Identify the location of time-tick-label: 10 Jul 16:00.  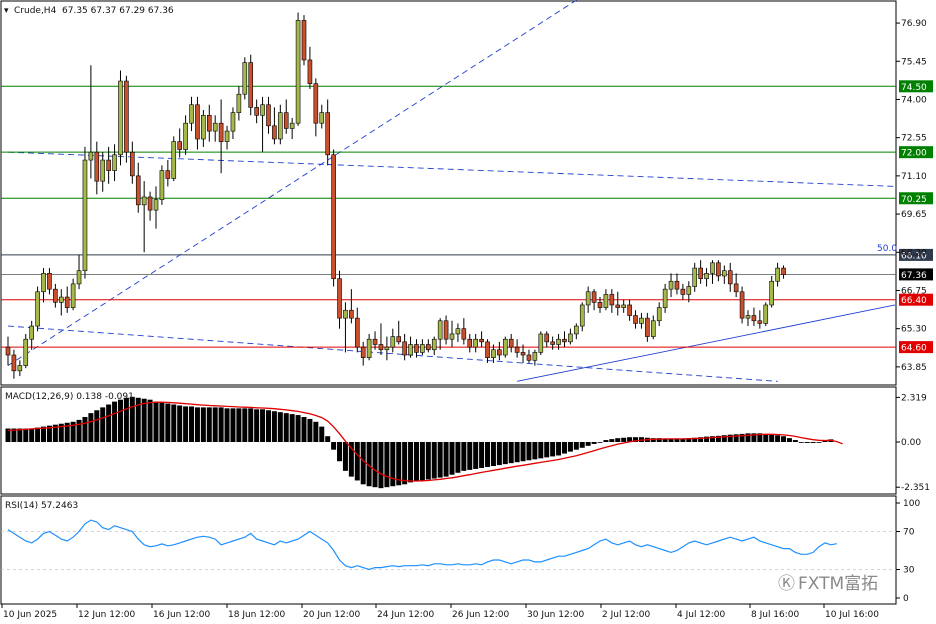
(852, 615).